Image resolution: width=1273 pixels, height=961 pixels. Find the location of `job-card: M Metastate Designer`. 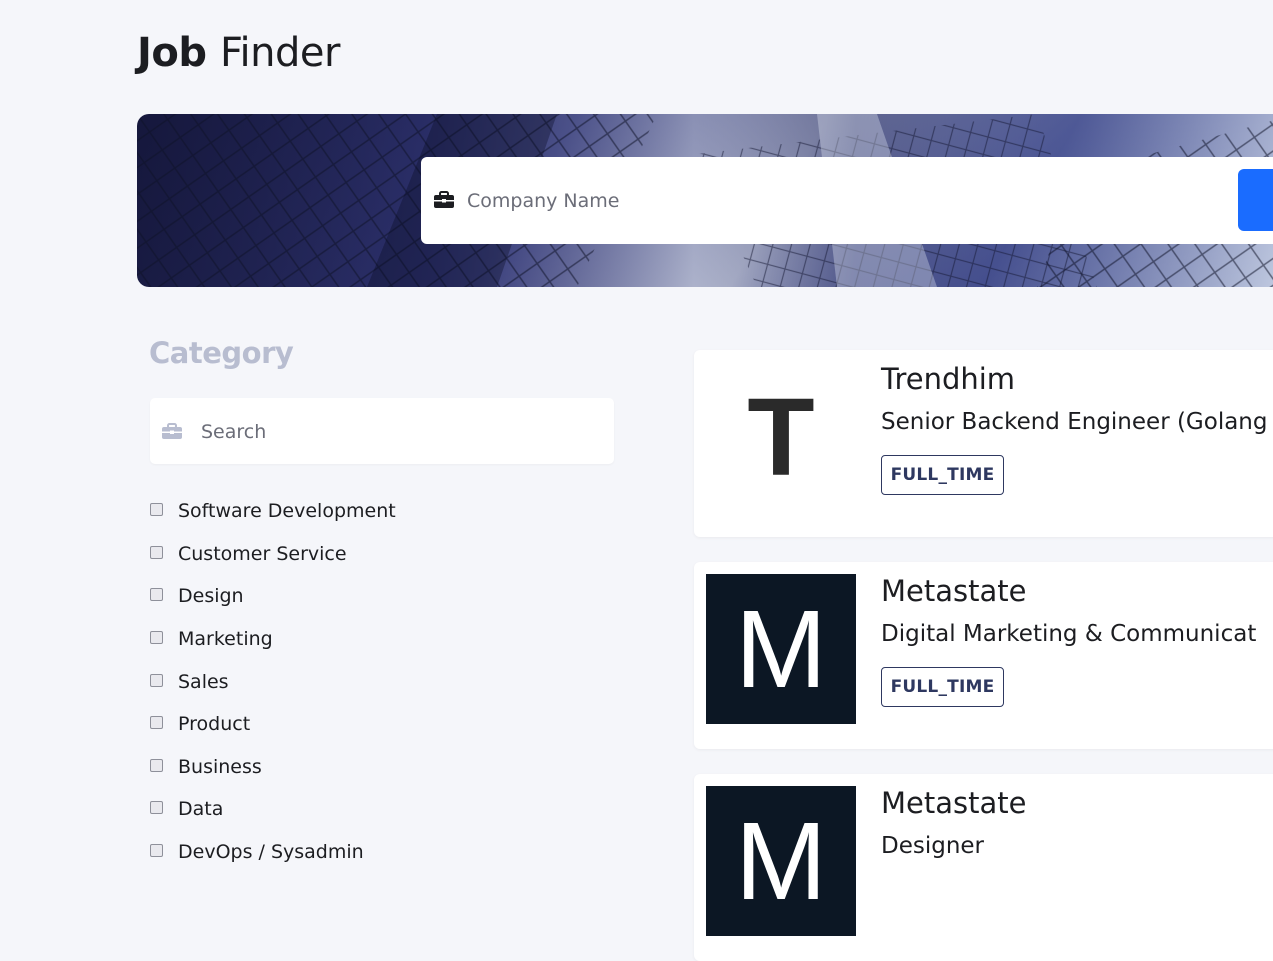

job-card: M Metastate Designer is located at coordinates (983, 867).